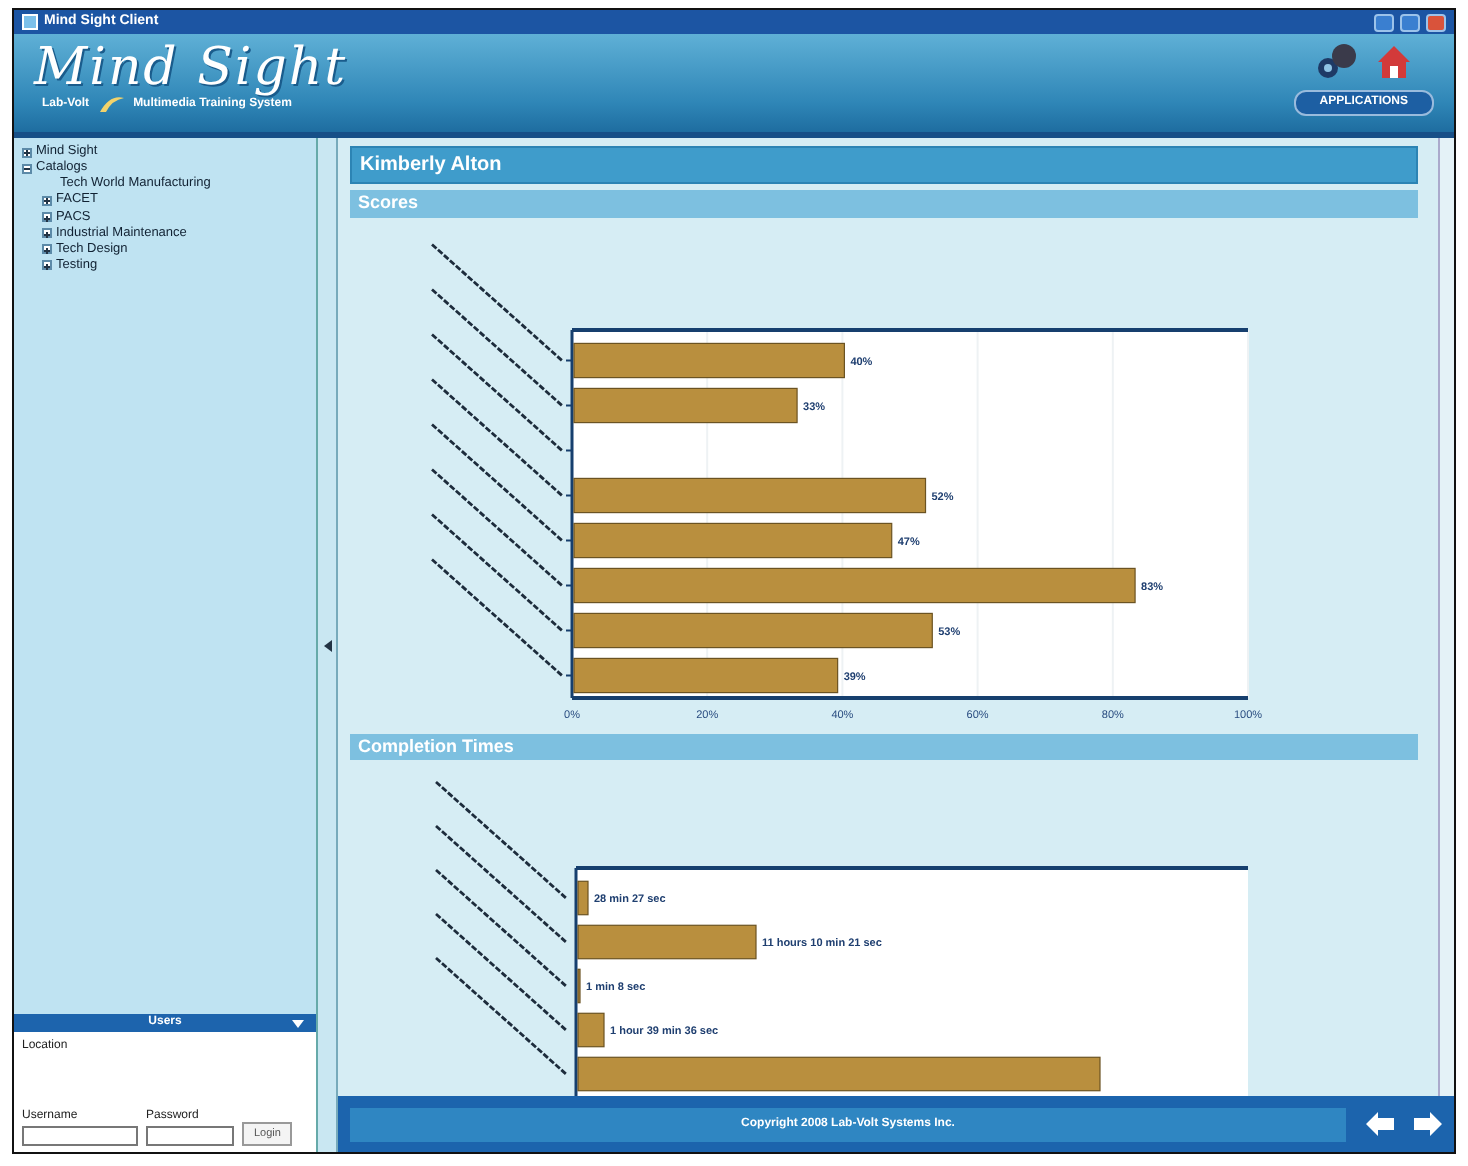 The height and width of the screenshot is (1166, 1468). I want to click on username-field, so click(80, 1136).